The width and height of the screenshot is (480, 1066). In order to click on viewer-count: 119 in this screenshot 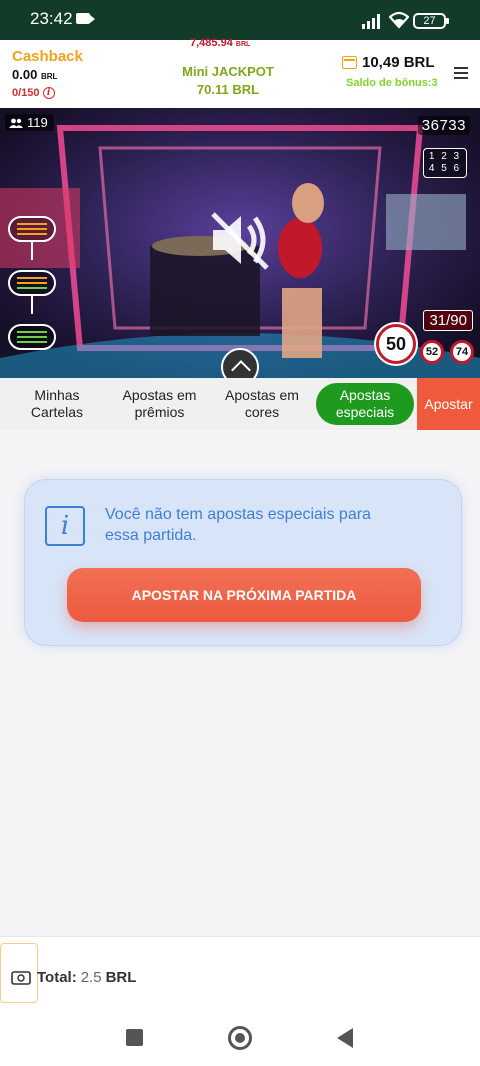, I will do `click(29, 122)`.